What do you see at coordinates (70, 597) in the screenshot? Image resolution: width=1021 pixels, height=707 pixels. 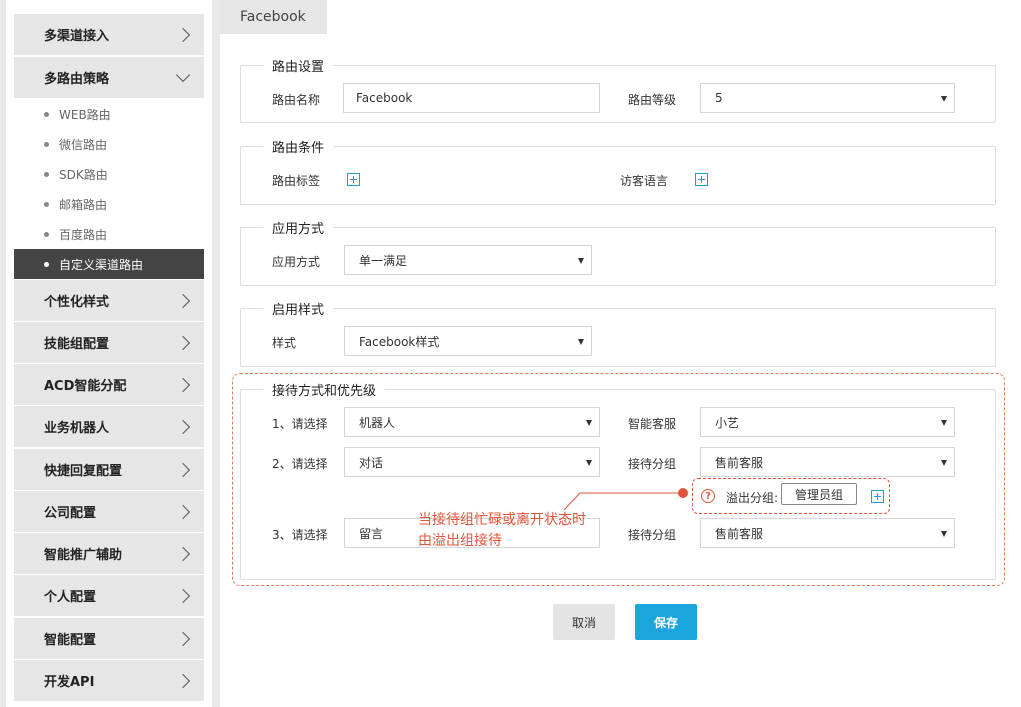 I see `sidebar-item-label: 个人配置` at bounding box center [70, 597].